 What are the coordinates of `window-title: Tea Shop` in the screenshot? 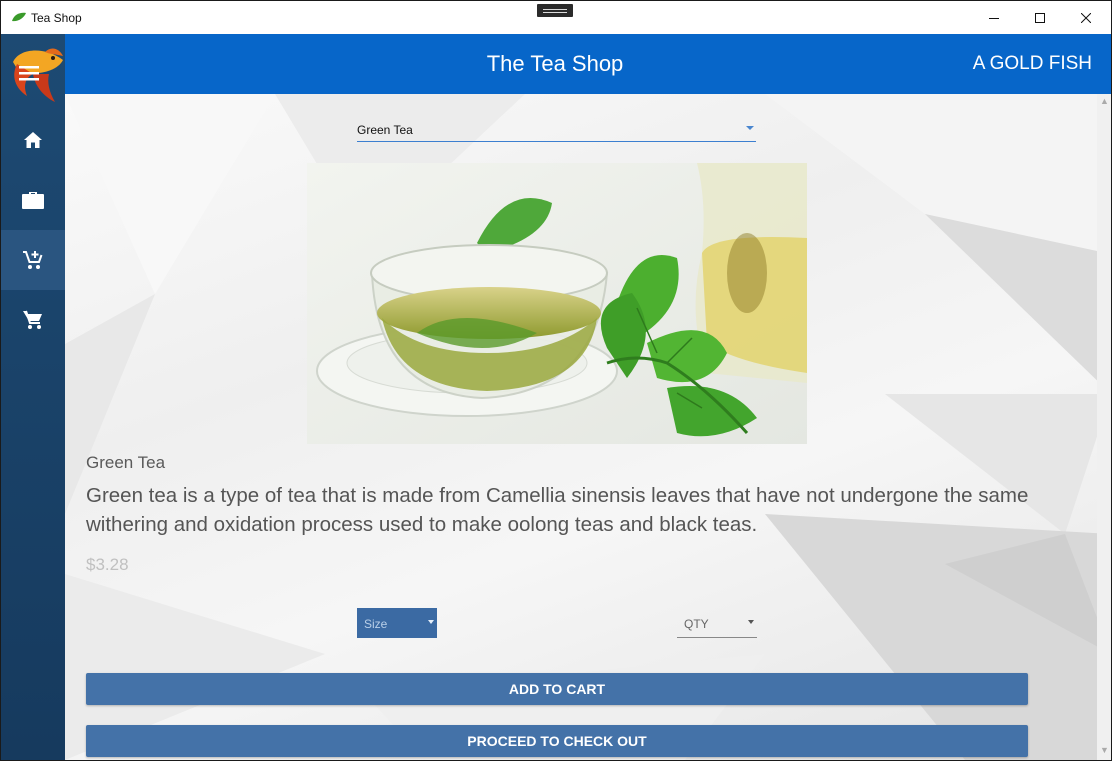 It's located at (56, 18).